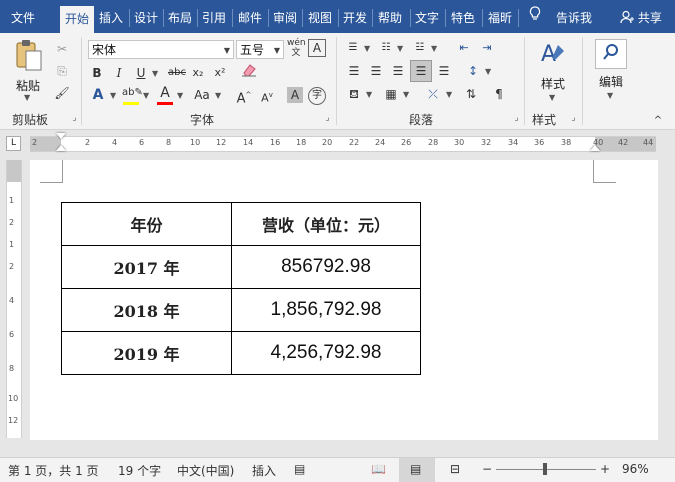  I want to click on numbering-icon: ☷, so click(386, 48).